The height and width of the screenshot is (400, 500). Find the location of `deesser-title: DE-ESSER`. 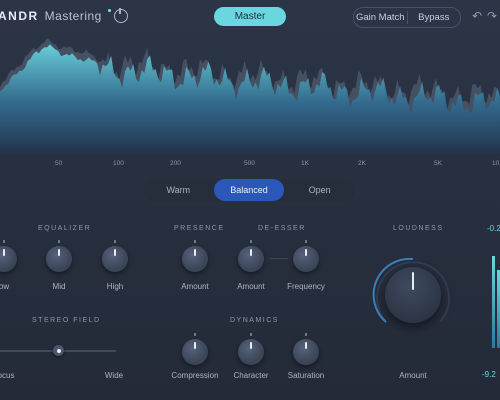

deesser-title: DE-ESSER is located at coordinates (282, 228).